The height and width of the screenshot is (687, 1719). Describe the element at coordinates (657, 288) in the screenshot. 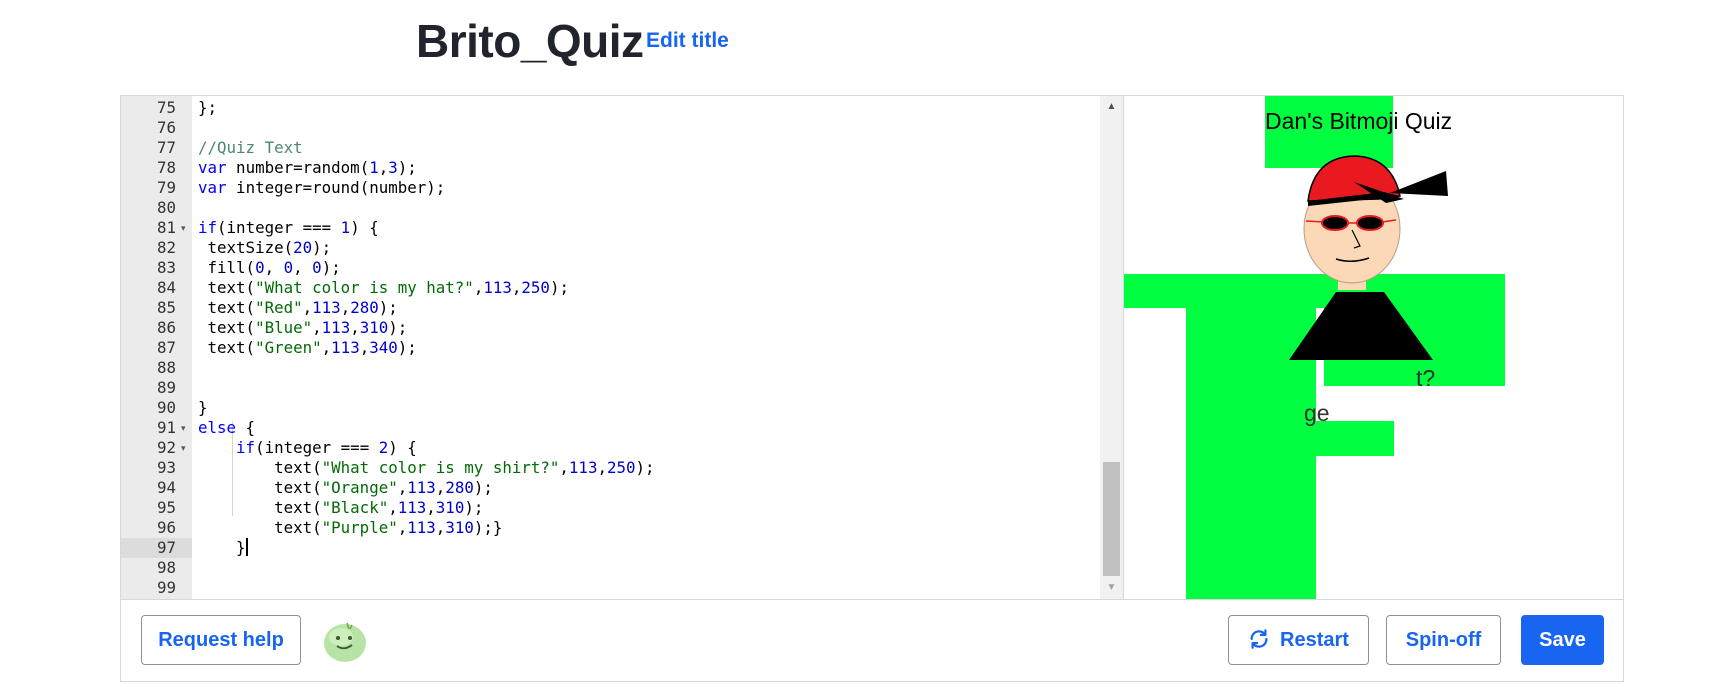

I see `code-line: text("What color is my hat?",113,250);` at that location.